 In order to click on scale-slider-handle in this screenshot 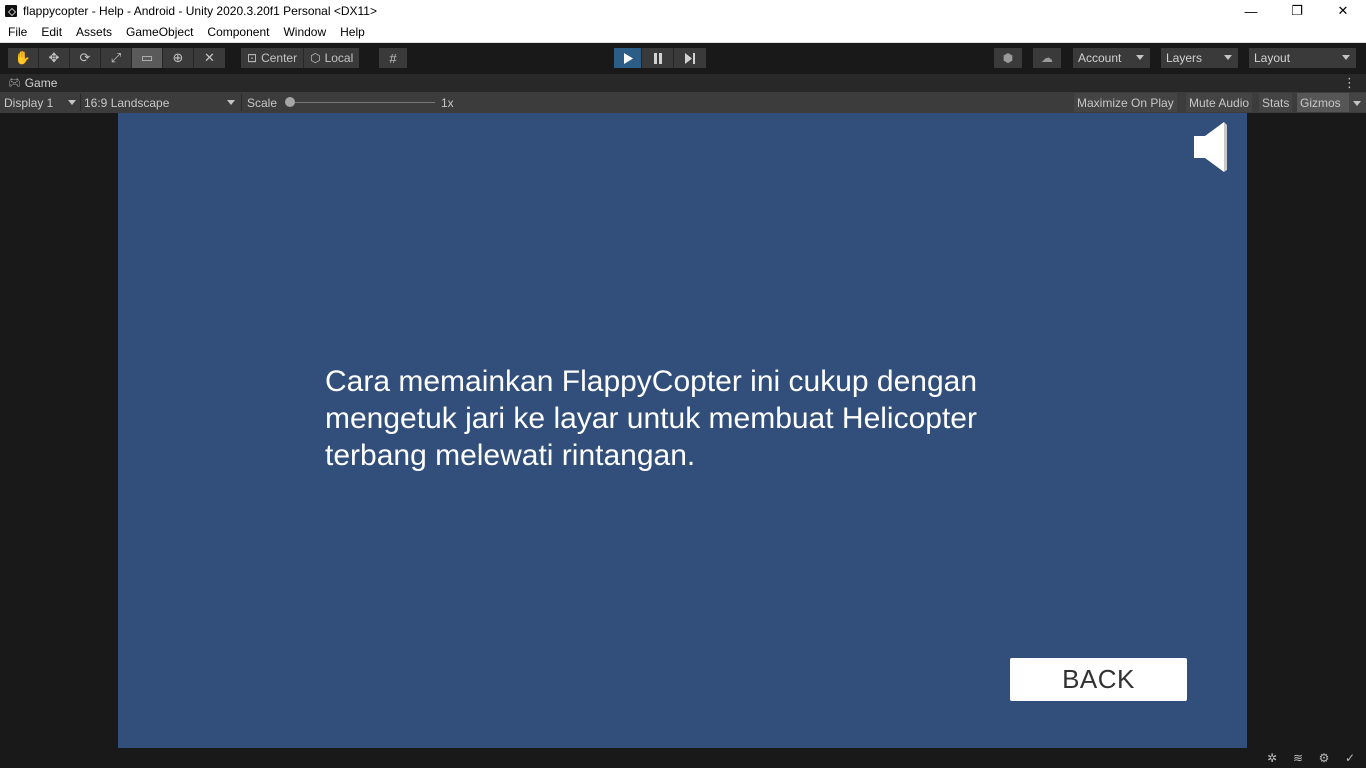, I will do `click(290, 102)`.